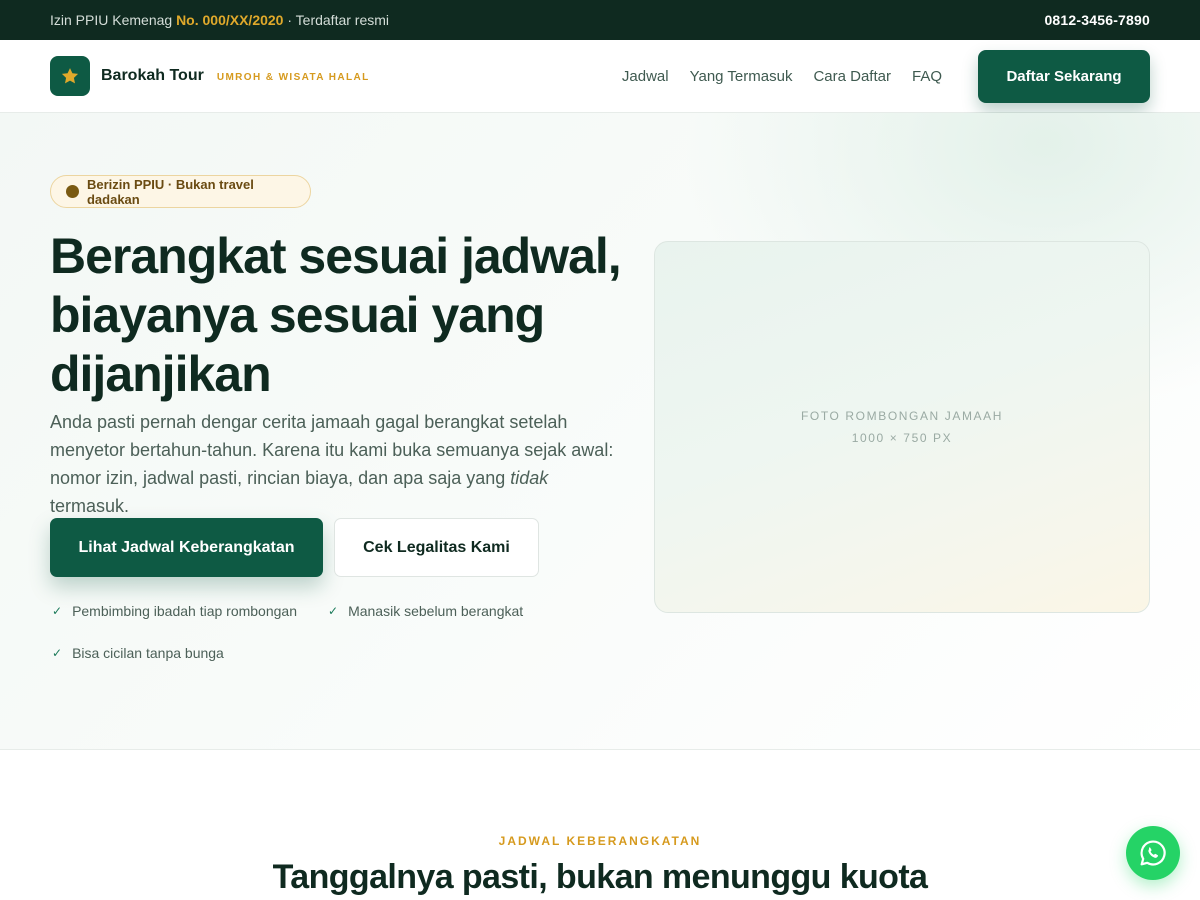  Describe the element at coordinates (186, 547) in the screenshot. I see `view-schedule-button: Lihat Jadwal Keberangkatan` at that location.